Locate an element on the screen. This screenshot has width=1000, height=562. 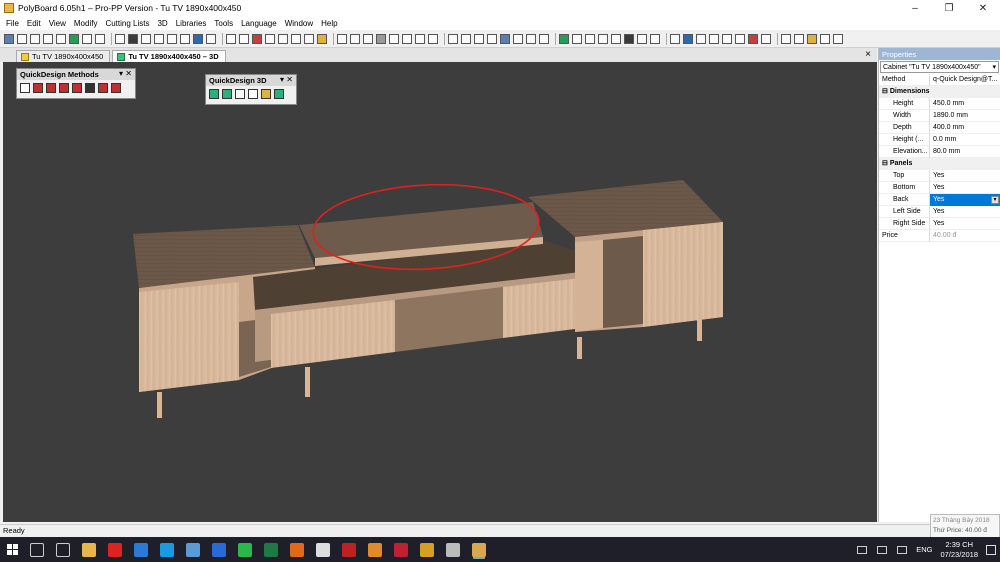
notification-icon is located at coordinates (991, 549).